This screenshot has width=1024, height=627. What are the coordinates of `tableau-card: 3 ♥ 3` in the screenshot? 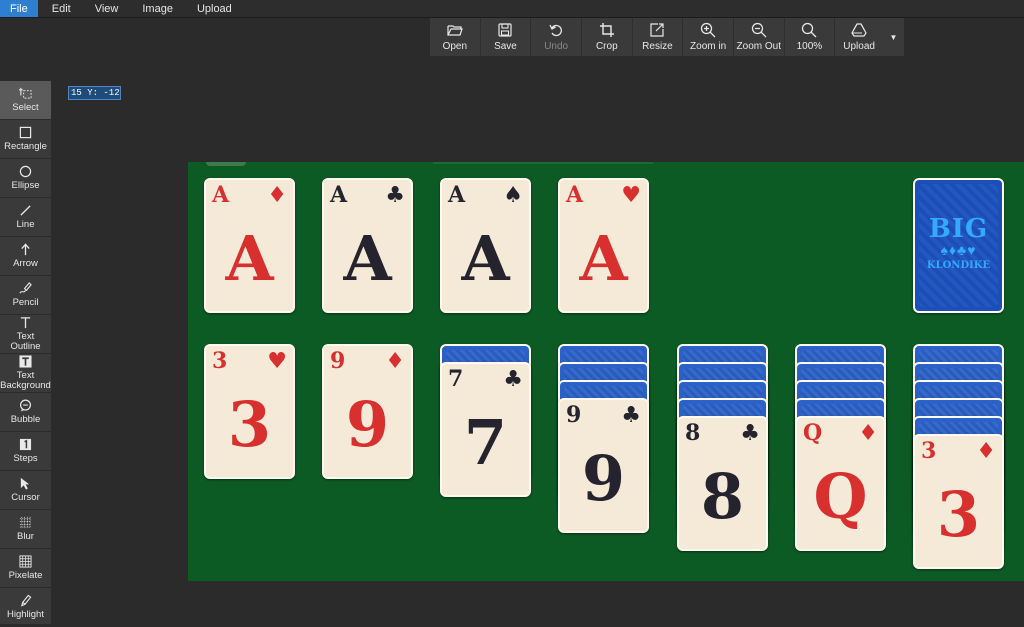 It's located at (249, 411).